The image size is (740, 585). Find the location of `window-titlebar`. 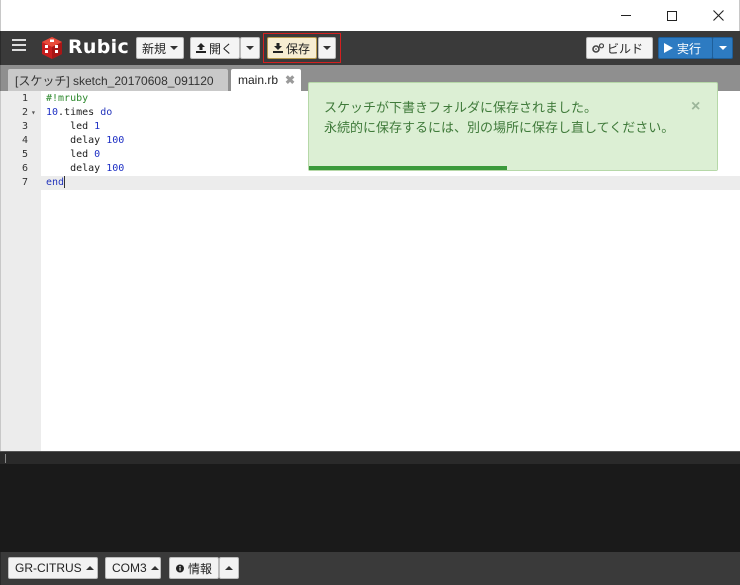

window-titlebar is located at coordinates (370, 15).